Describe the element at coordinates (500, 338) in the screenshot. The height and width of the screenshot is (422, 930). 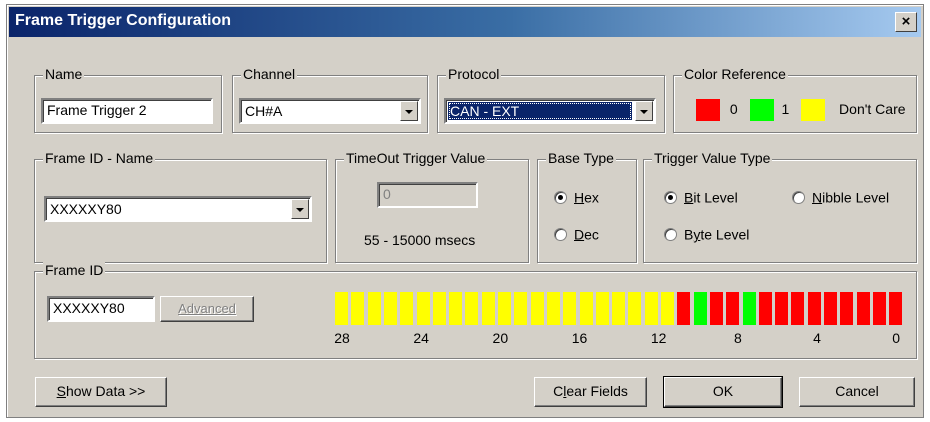
I see `bit-number-label: 20` at that location.